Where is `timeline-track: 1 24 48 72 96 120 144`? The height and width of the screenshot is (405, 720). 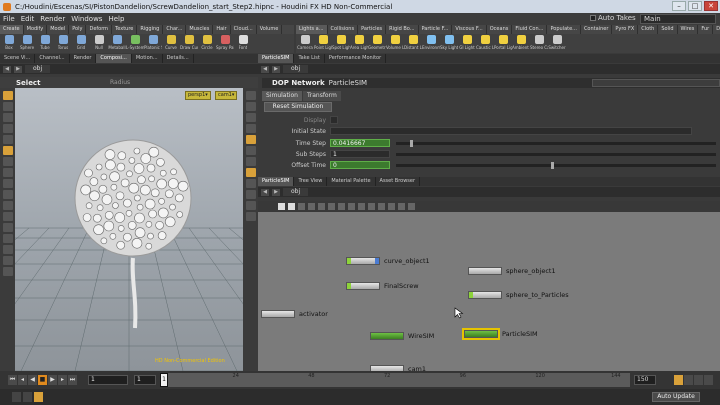
timeline-track: 1 24 48 72 96 120 144 is located at coordinates (395, 380).